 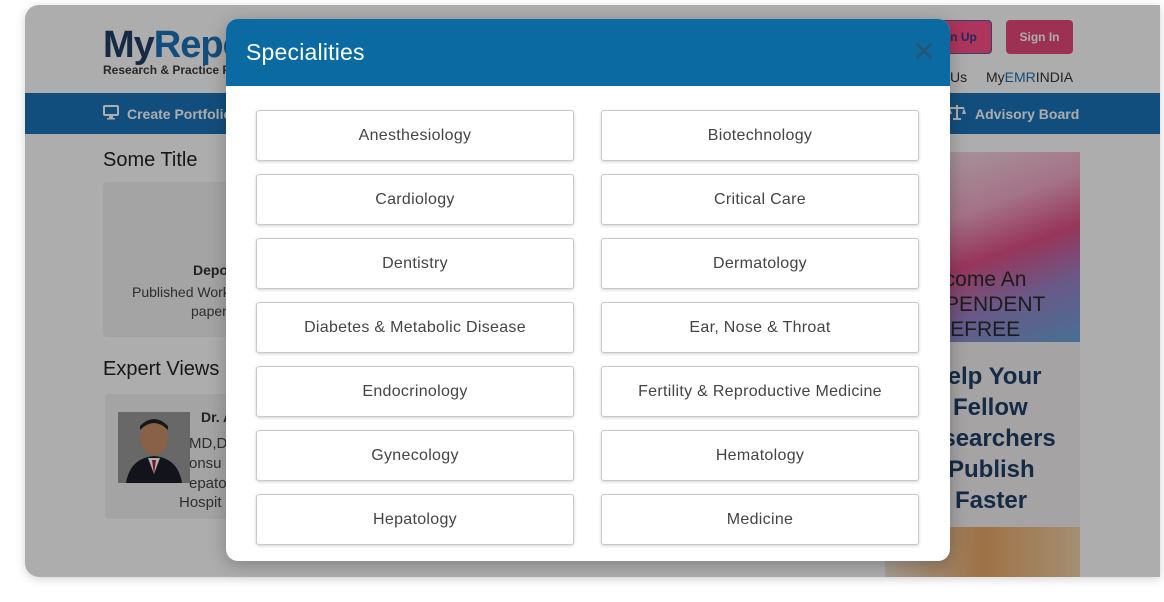 What do you see at coordinates (415, 327) in the screenshot?
I see `speciality-button-diabetes-and-metabolic-disease: Diabetes & Metabolic Disease` at bounding box center [415, 327].